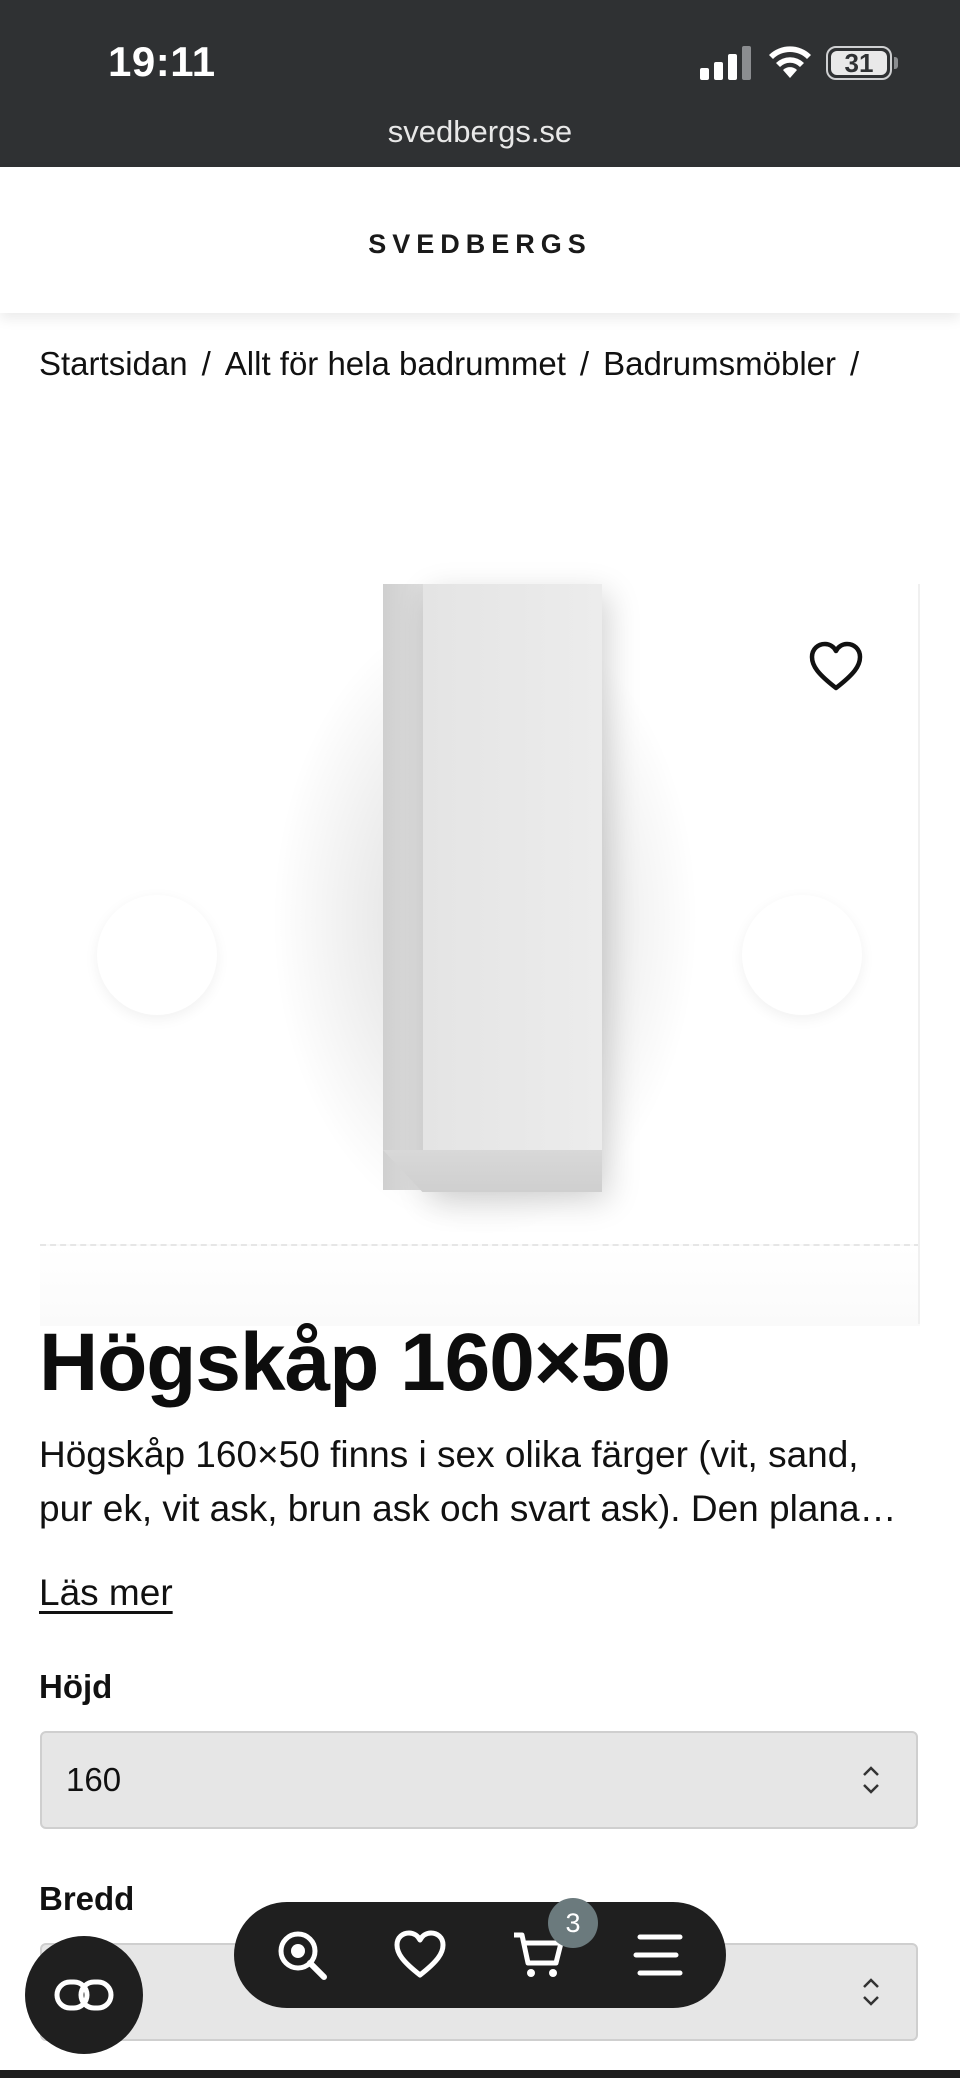  What do you see at coordinates (395, 363) in the screenshot?
I see `breadcrumb-item-allt-for-hela-badrummet: Allt för hela badrummet` at bounding box center [395, 363].